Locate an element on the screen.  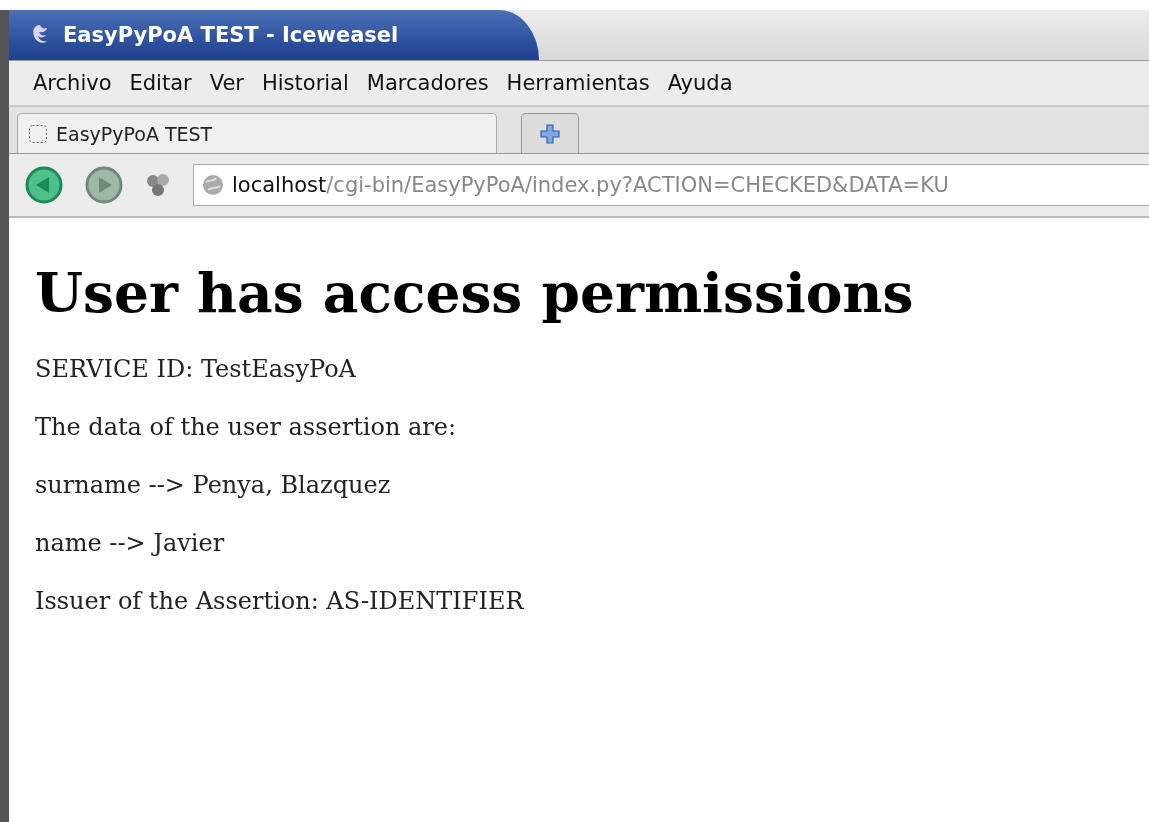
paragraph: SERVICE ID: TestEasyPoA is located at coordinates (196, 369).